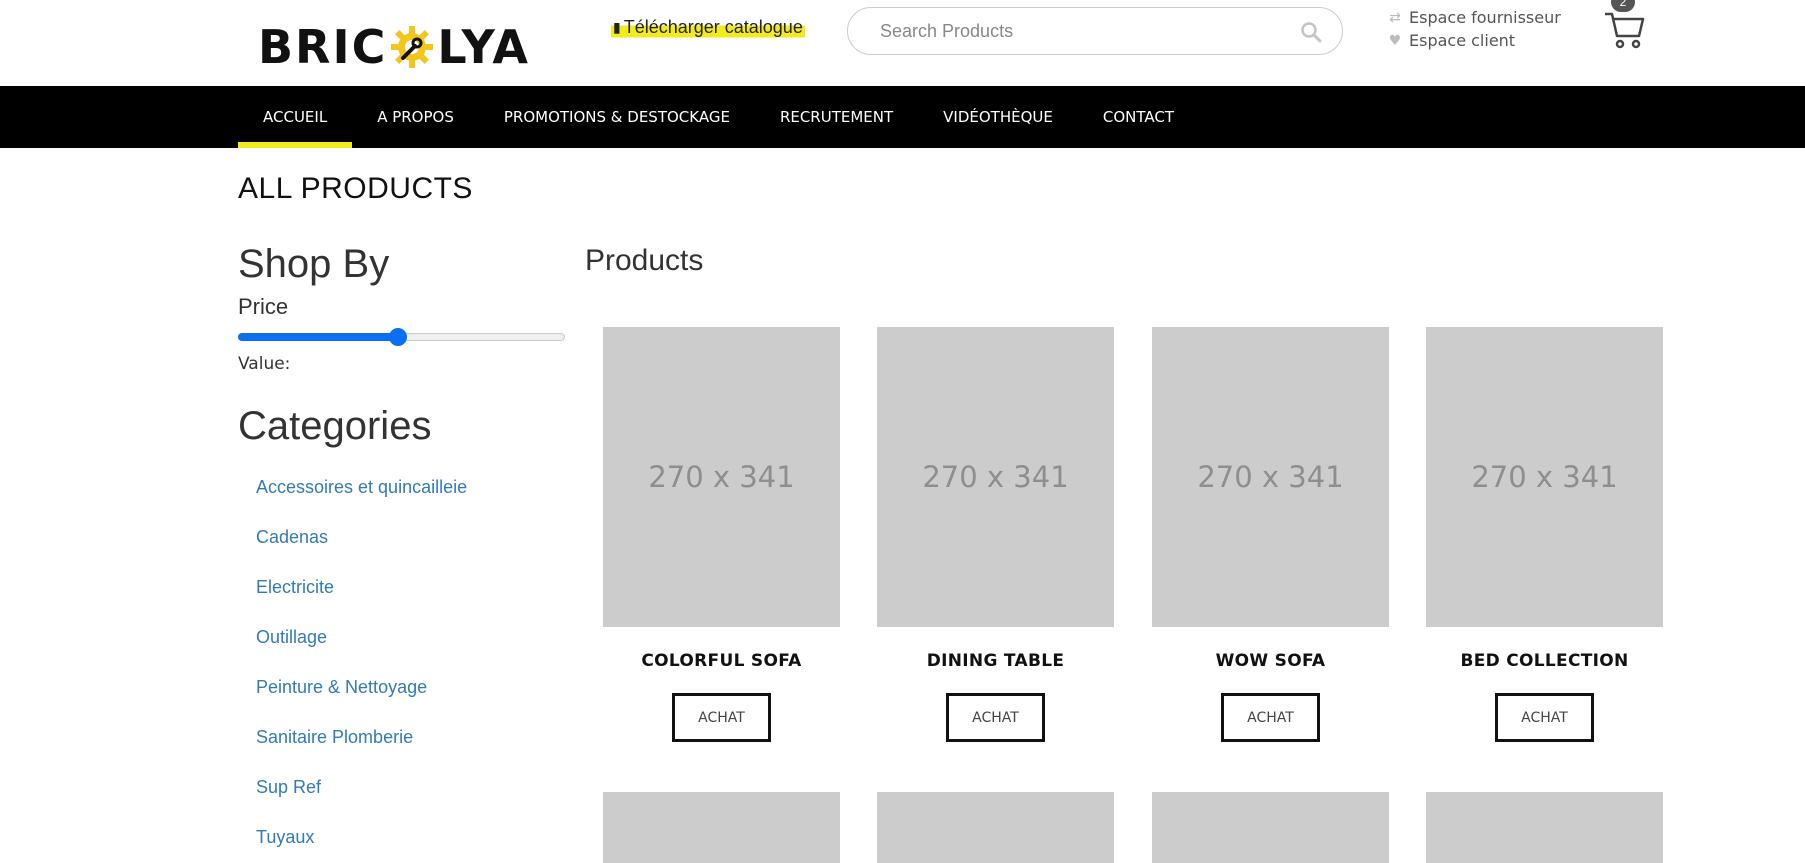  What do you see at coordinates (314, 264) in the screenshot?
I see `shop-by-heading: Shop By` at bounding box center [314, 264].